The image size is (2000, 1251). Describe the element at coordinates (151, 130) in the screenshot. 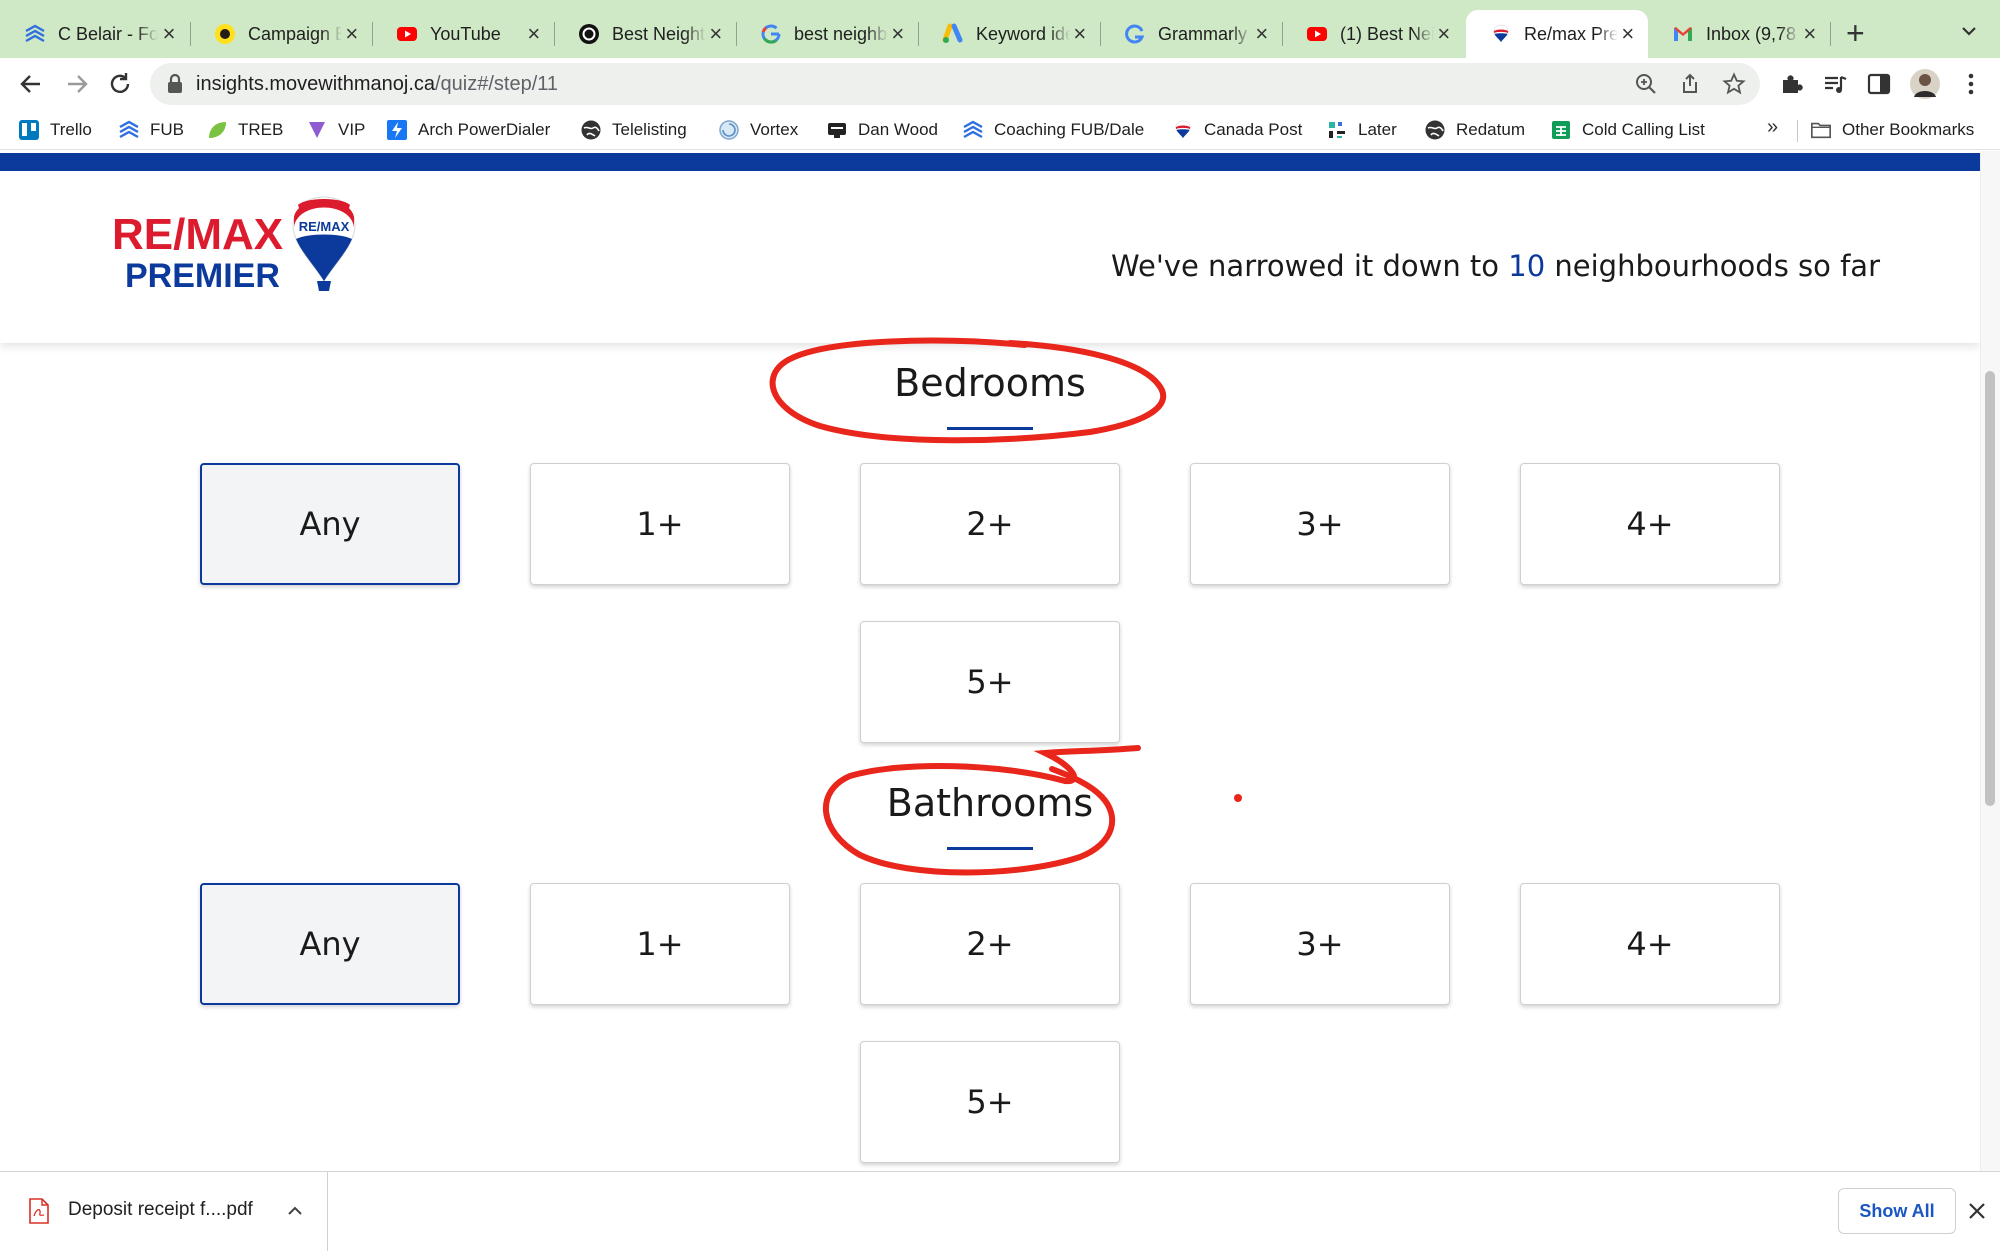

I see `bookmark-fub: FUB` at that location.